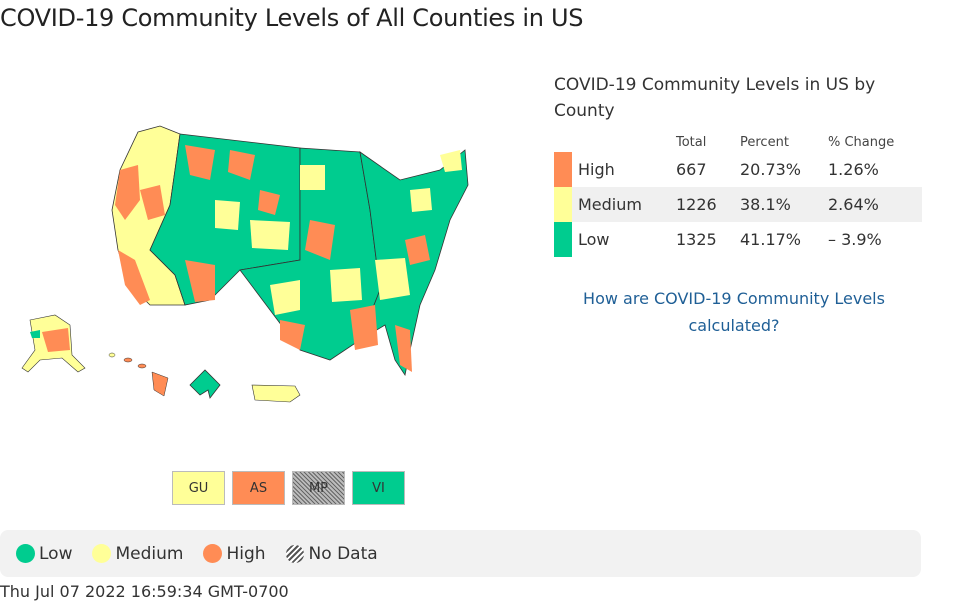  Describe the element at coordinates (318, 488) in the screenshot. I see `territory-mp: MP` at that location.